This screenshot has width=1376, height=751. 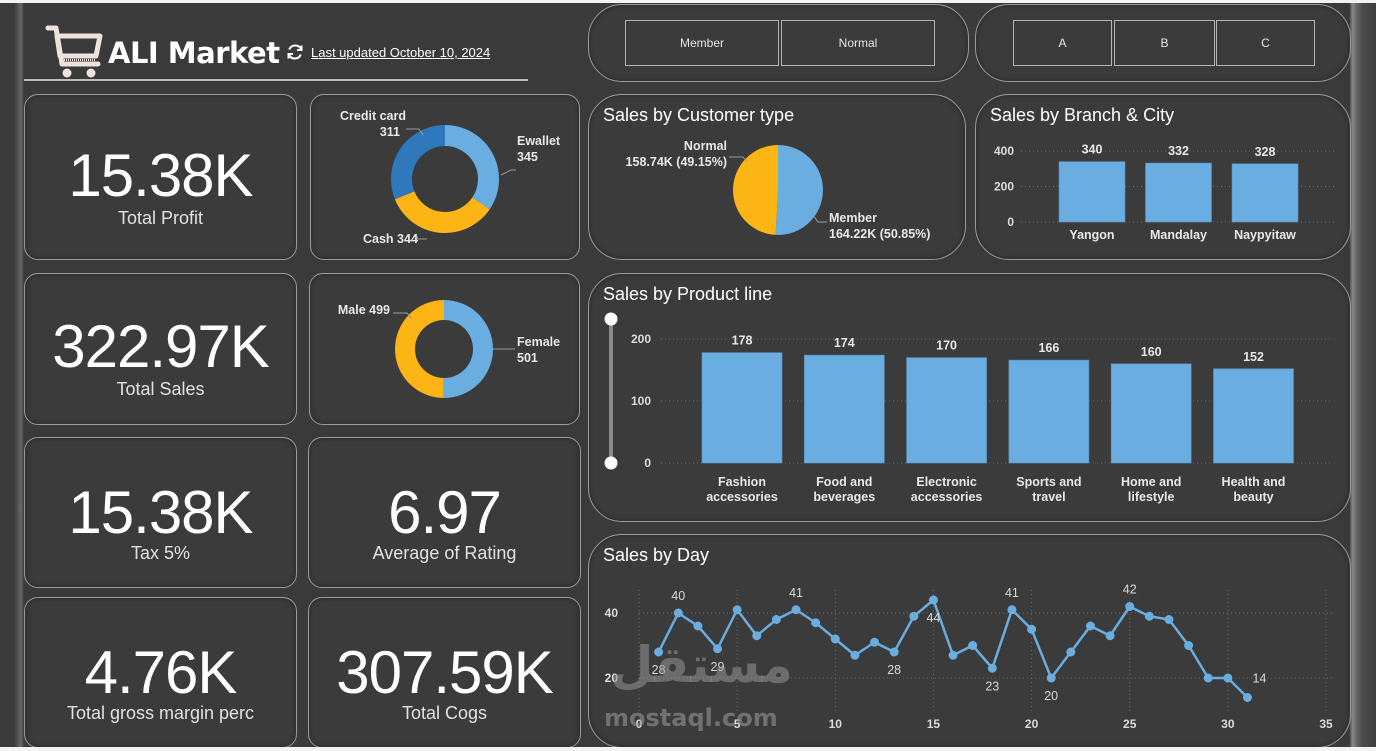 What do you see at coordinates (160, 672) in the screenshot?
I see `kpi-card-gross-margin: 4.76K Total gross margin perc` at bounding box center [160, 672].